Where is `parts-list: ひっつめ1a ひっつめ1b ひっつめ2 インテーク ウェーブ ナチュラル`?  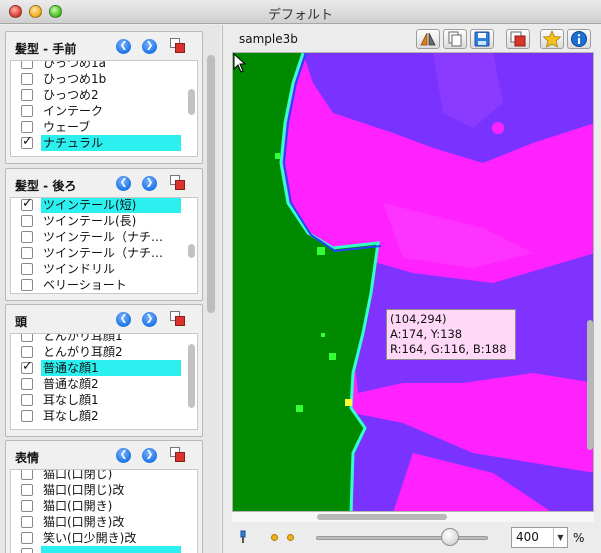 parts-list: ひっつめ1a ひっつめ1b ひっつめ2 インテーク ウェーブ ナチュラル is located at coordinates (104, 108).